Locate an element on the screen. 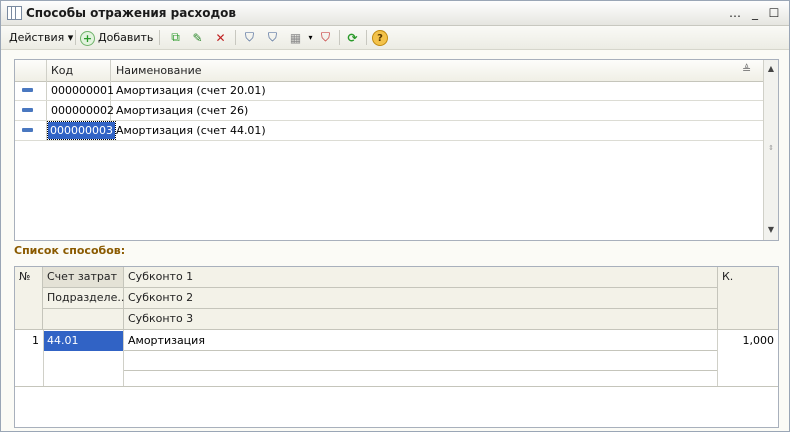  scrollbar: ▲ ⇕ ▼ is located at coordinates (770, 150).